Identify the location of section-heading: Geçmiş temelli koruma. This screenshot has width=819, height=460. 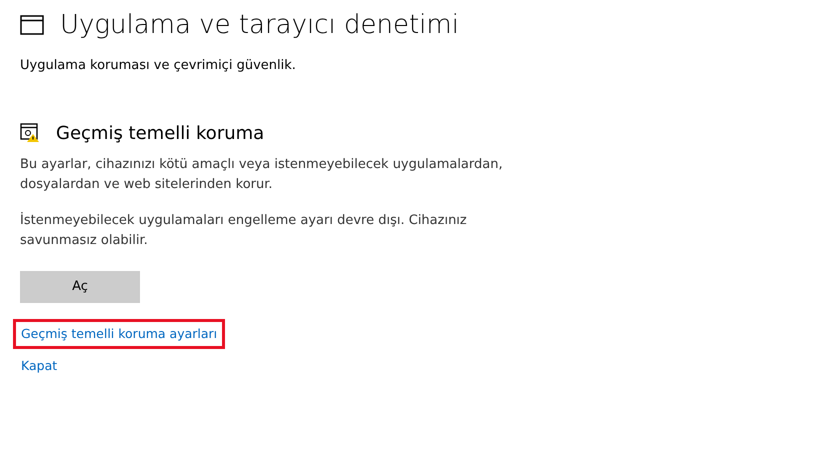
(160, 134).